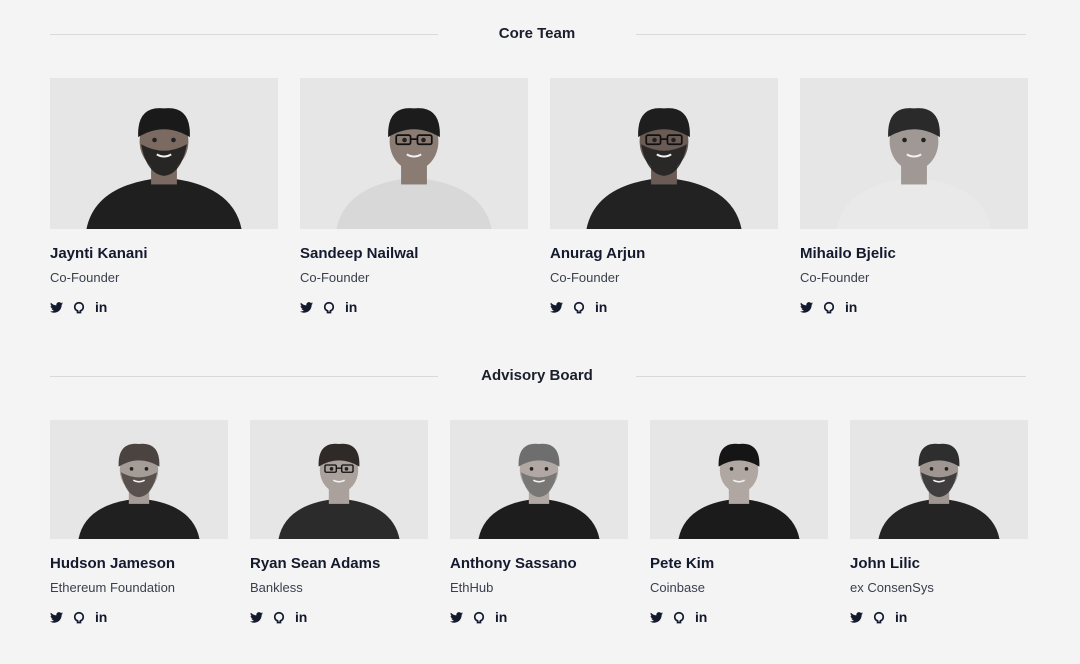 The height and width of the screenshot is (664, 1080). What do you see at coordinates (598, 253) in the screenshot?
I see `member-name: Anurag Arjun` at bounding box center [598, 253].